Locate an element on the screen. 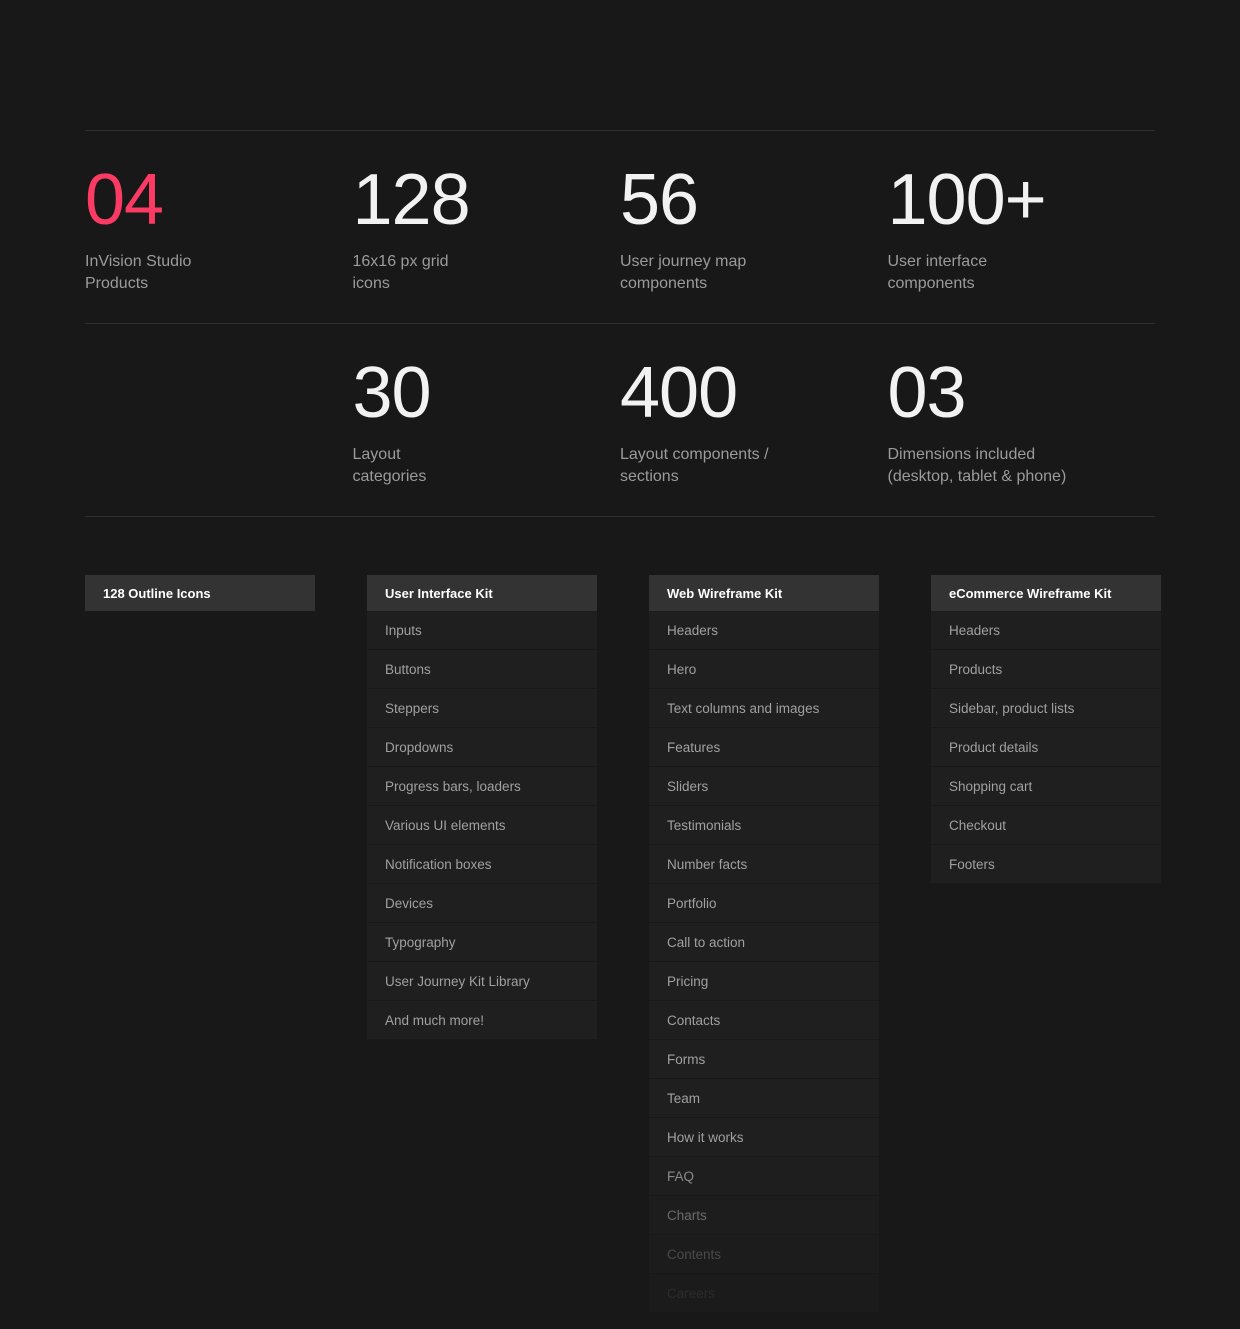  stat-cell: 400 Layout components / sections is located at coordinates (754, 420).